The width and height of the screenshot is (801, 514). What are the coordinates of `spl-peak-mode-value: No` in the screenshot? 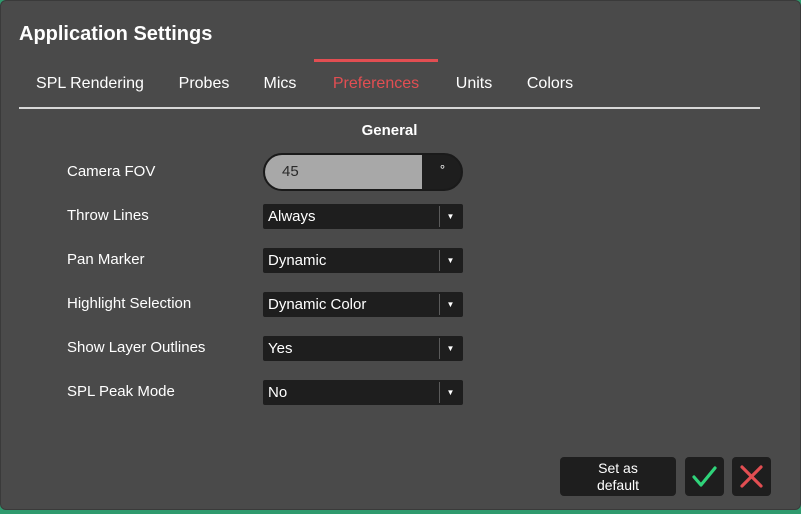 It's located at (278, 392).